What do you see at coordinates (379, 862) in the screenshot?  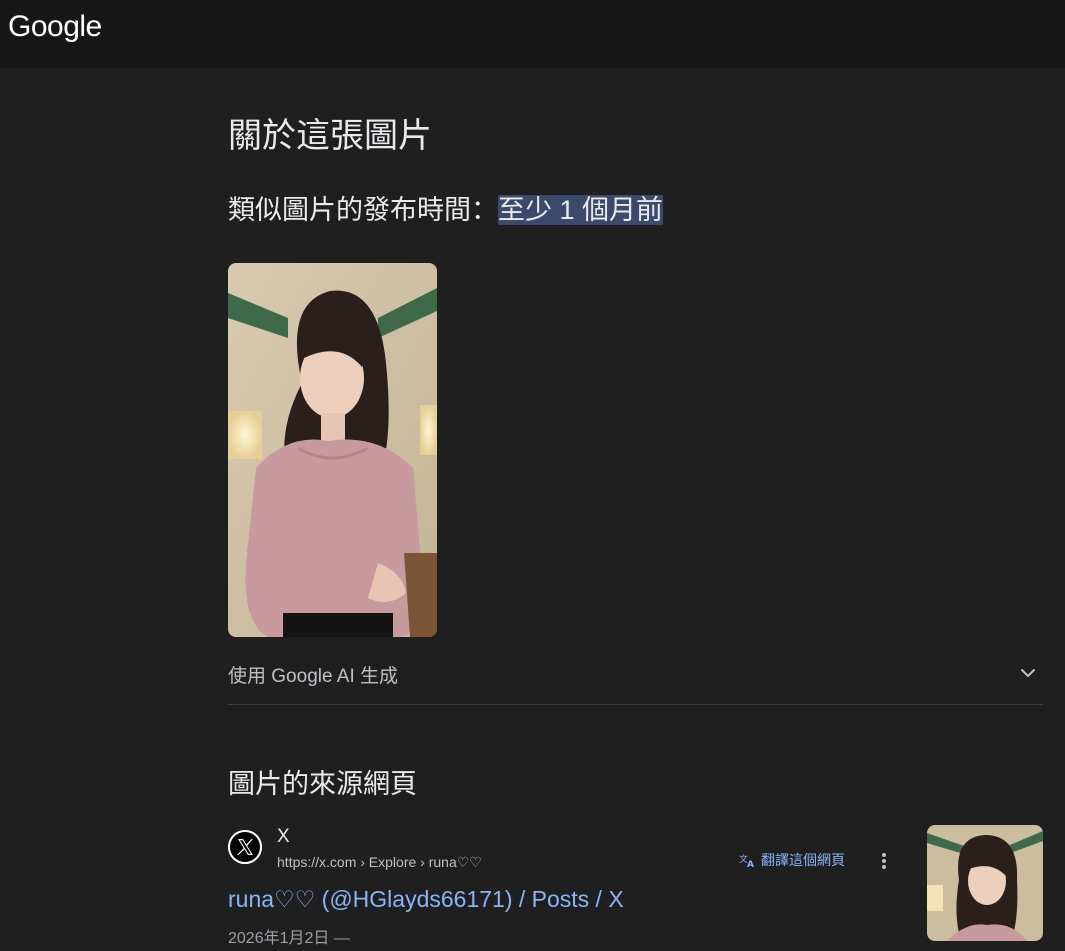 I see `result-url: https://x.com › Explore › runa♡♡` at bounding box center [379, 862].